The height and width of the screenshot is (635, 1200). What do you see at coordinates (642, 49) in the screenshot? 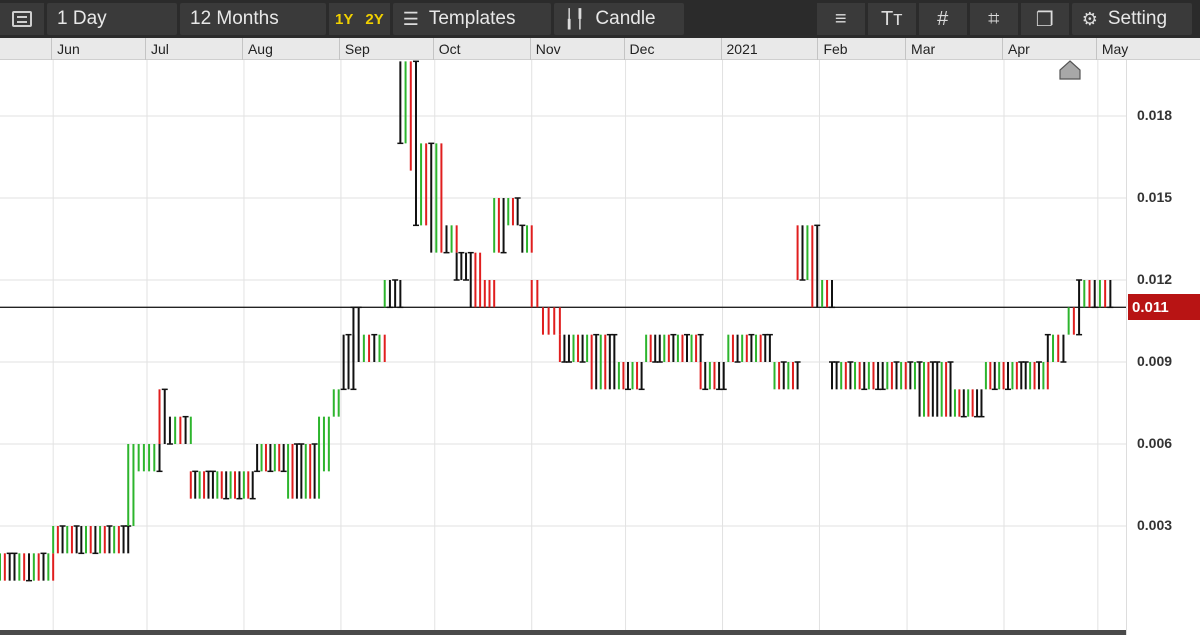
I see `month-label: Dec` at bounding box center [642, 49].